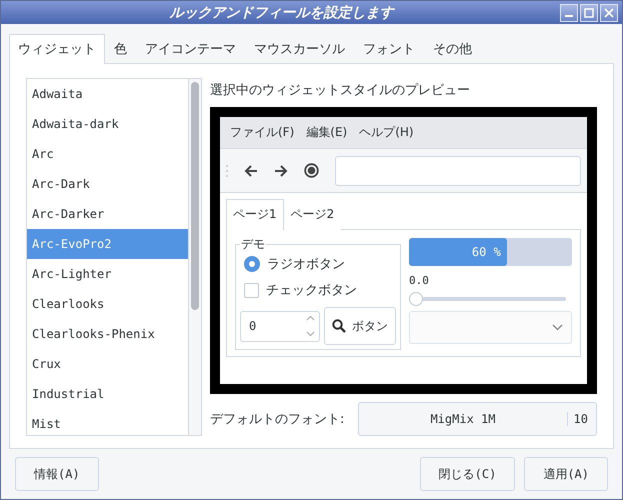 The image size is (623, 500). I want to click on window-title: ルックアンドフィールを設定します, so click(282, 13).